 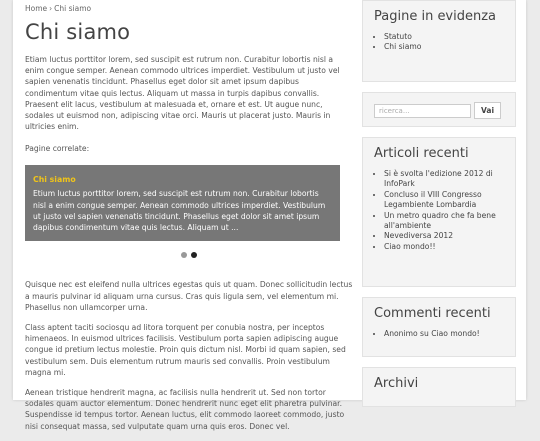 I want to click on featured-pages-list: Statuto Chi siamo, so click(x=439, y=42).